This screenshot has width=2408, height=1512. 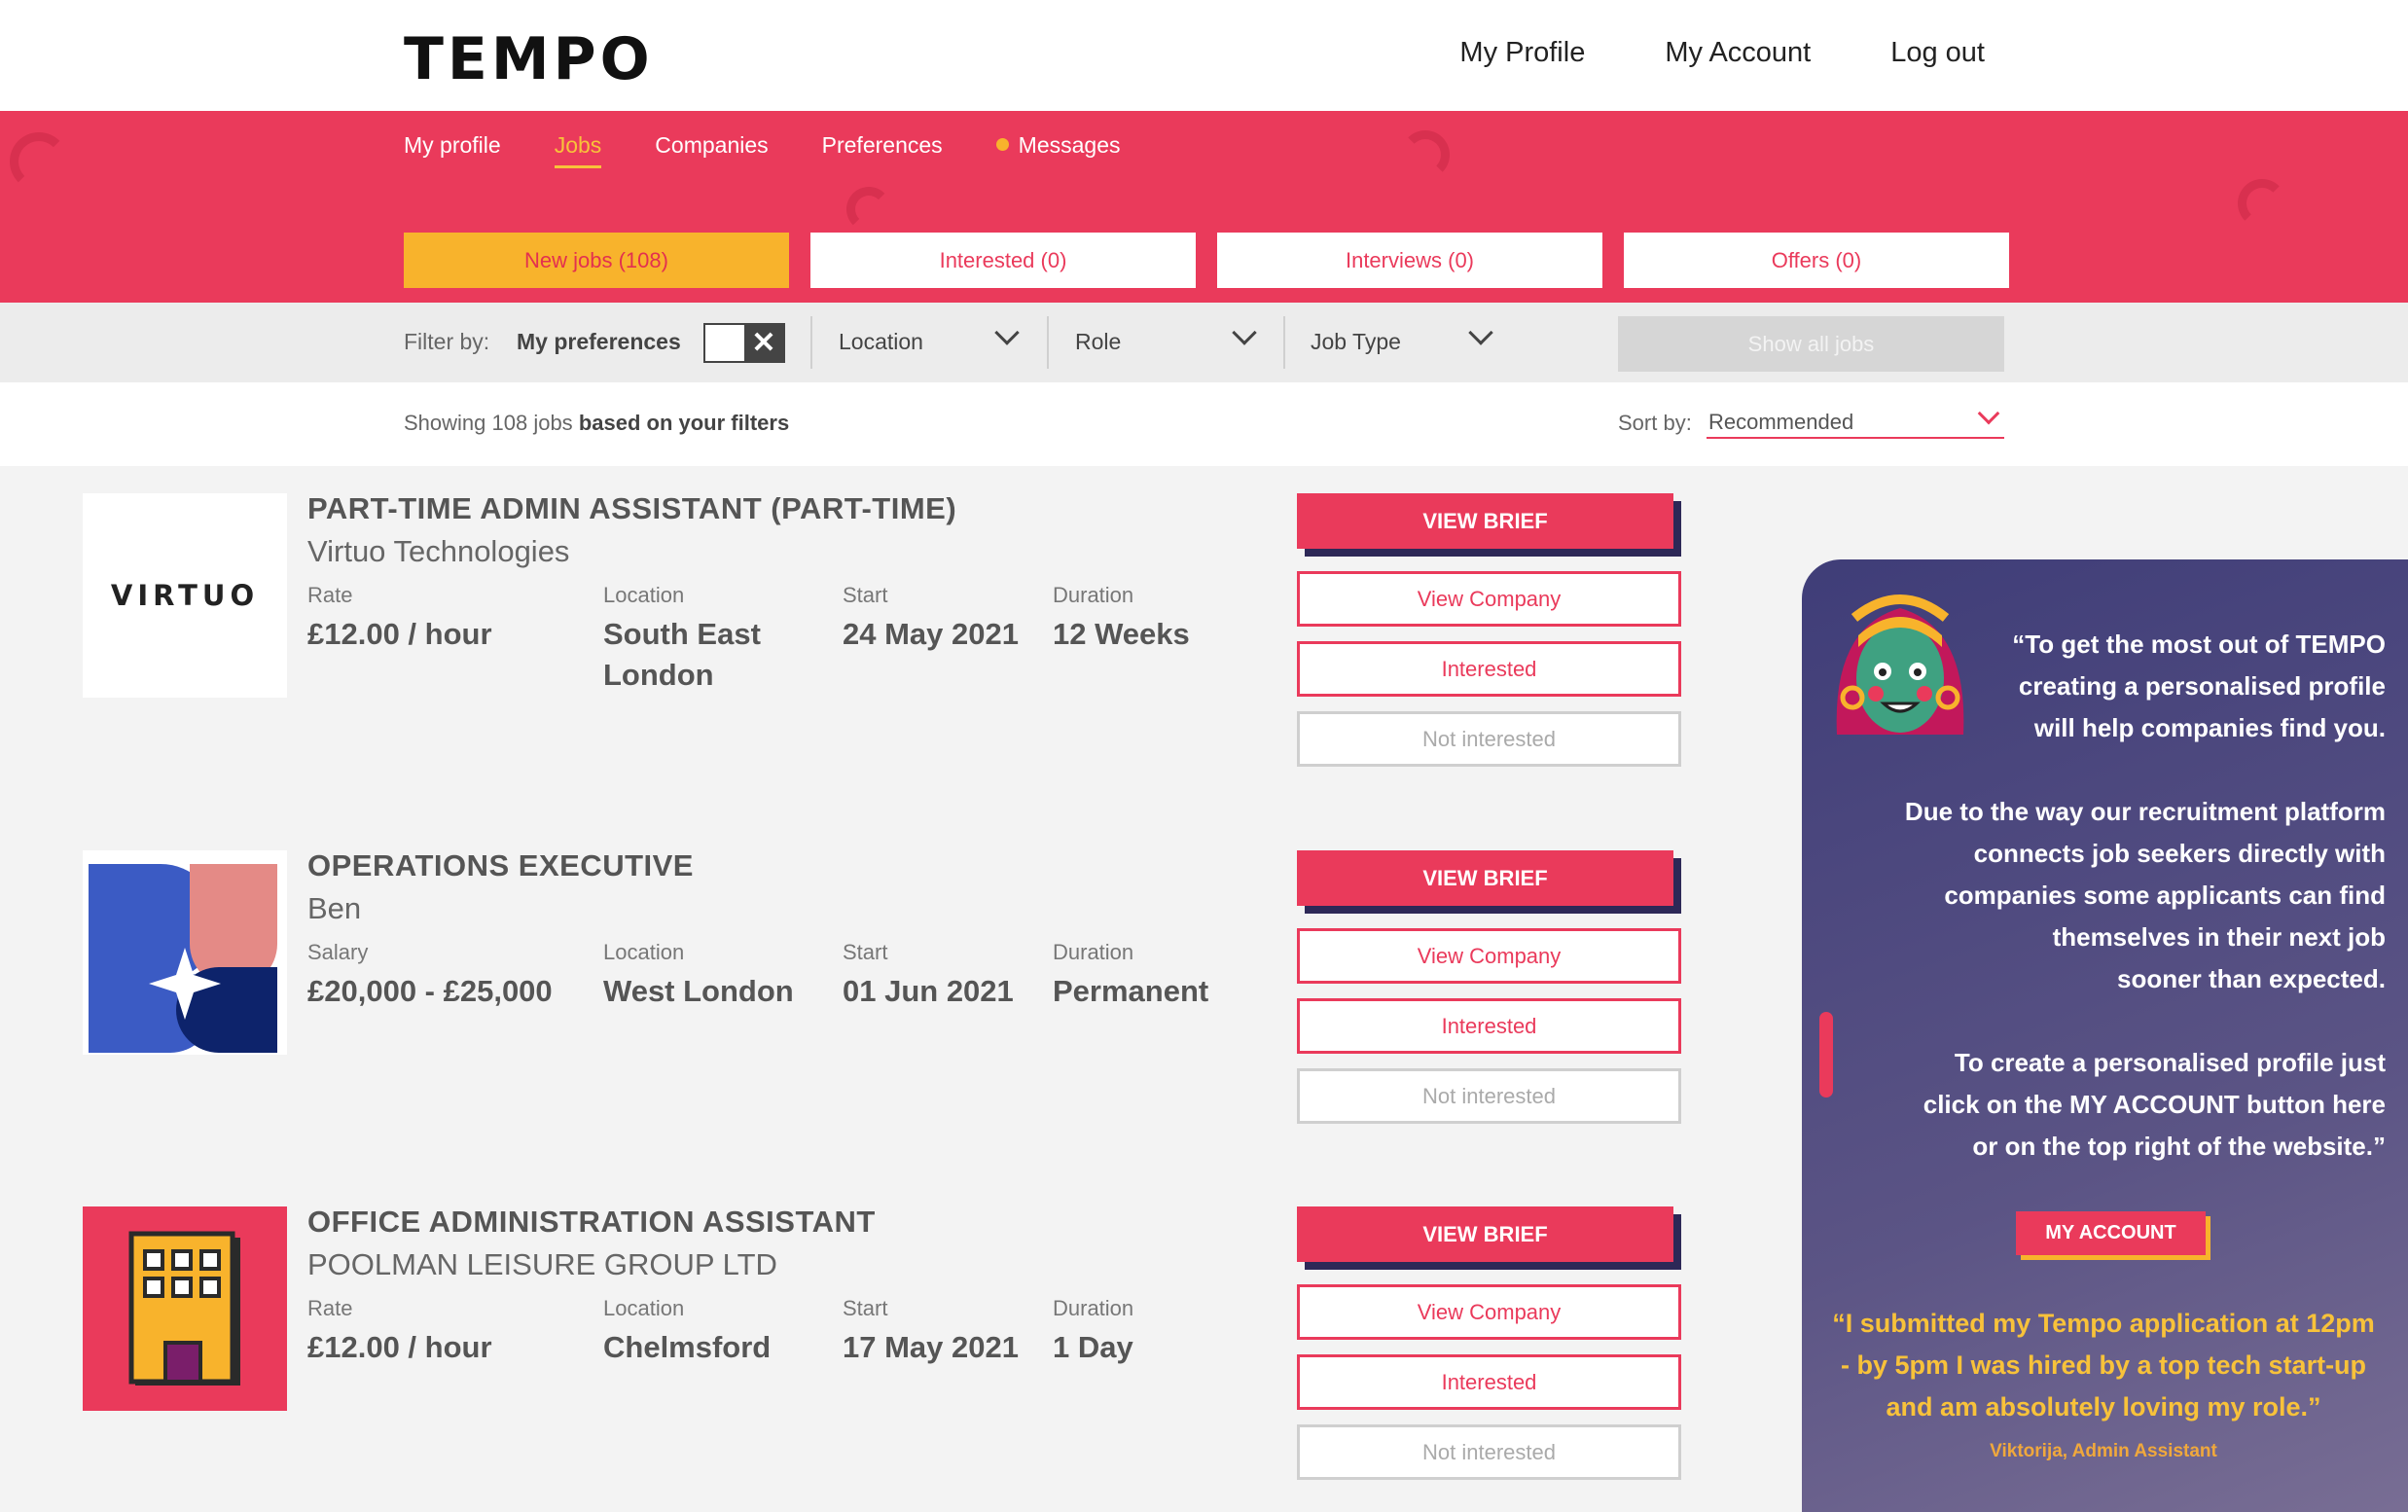 I want to click on sort-select: Recommended, so click(x=1855, y=420).